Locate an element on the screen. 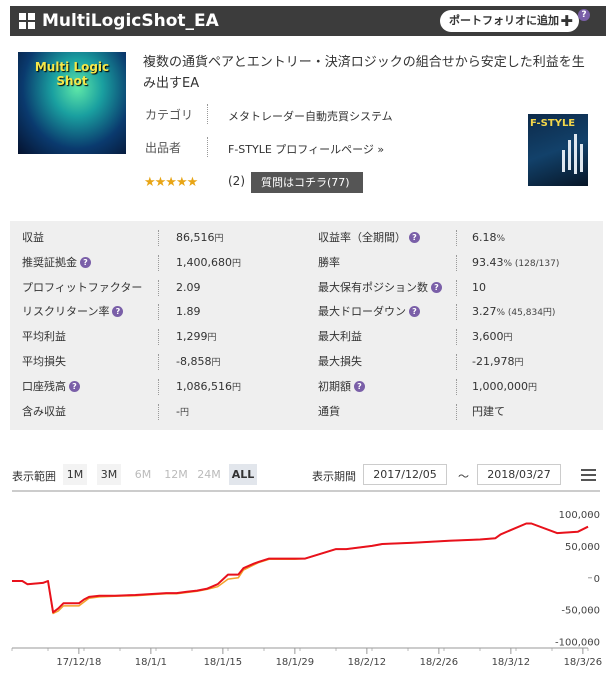  hamburger-menu-icon is located at coordinates (588, 475).